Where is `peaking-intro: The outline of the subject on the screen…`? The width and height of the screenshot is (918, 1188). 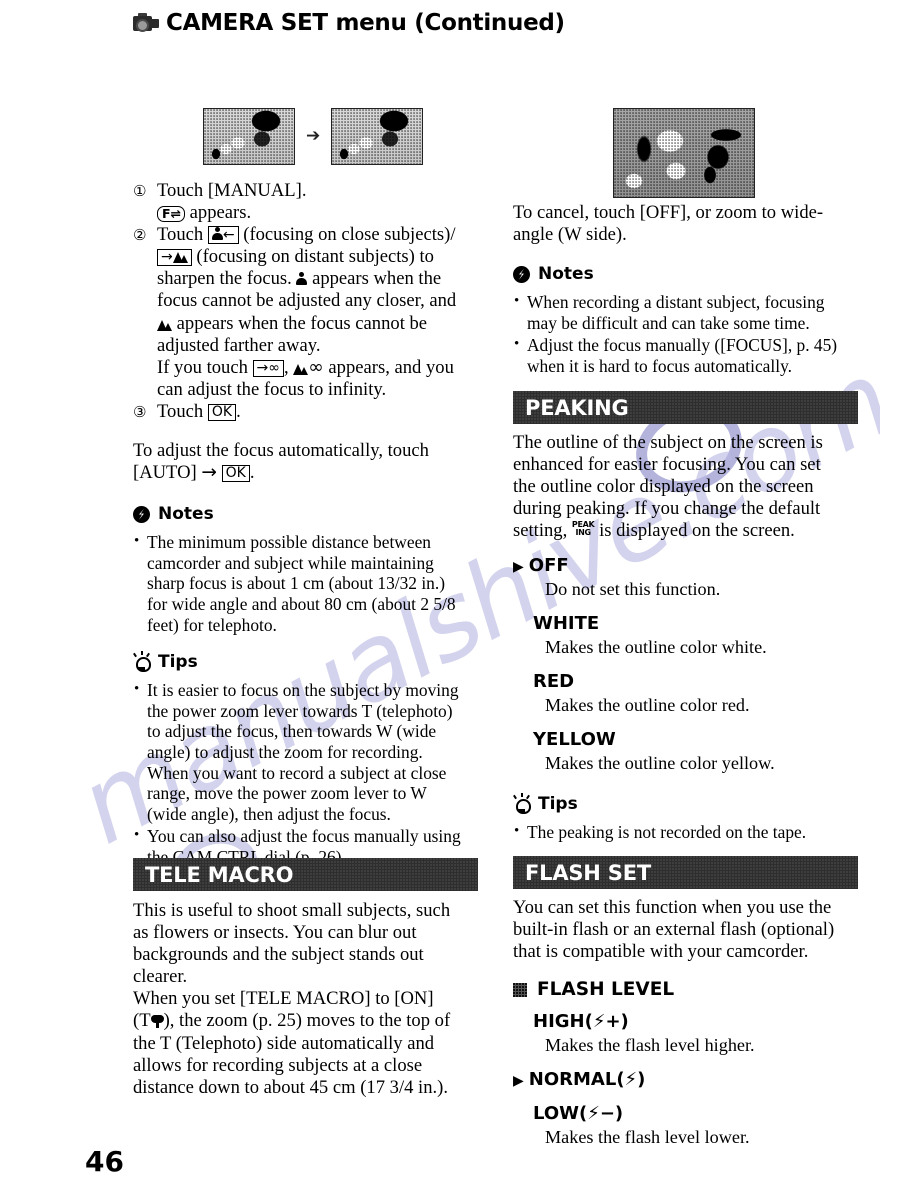
peaking-intro: The outline of the subject on the screen… is located at coordinates (679, 487).